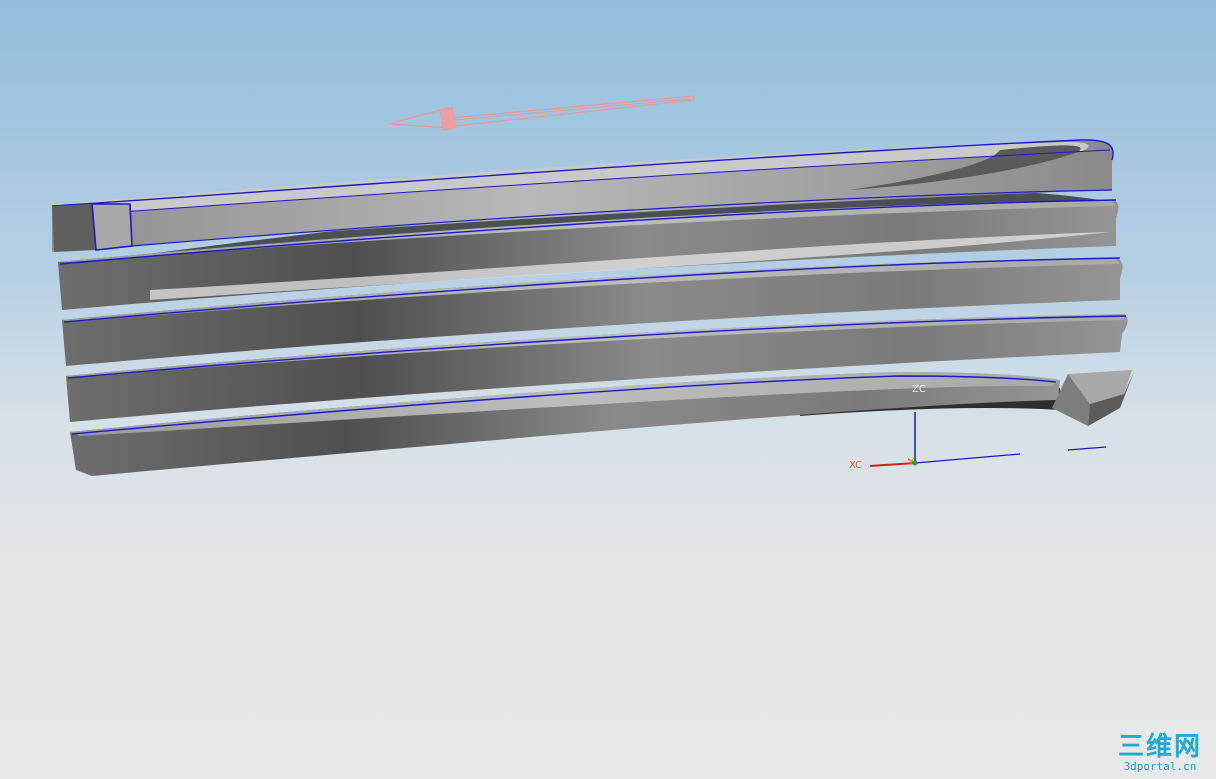 The image size is (1216, 779). I want to click on xc-label: XC, so click(855, 465).